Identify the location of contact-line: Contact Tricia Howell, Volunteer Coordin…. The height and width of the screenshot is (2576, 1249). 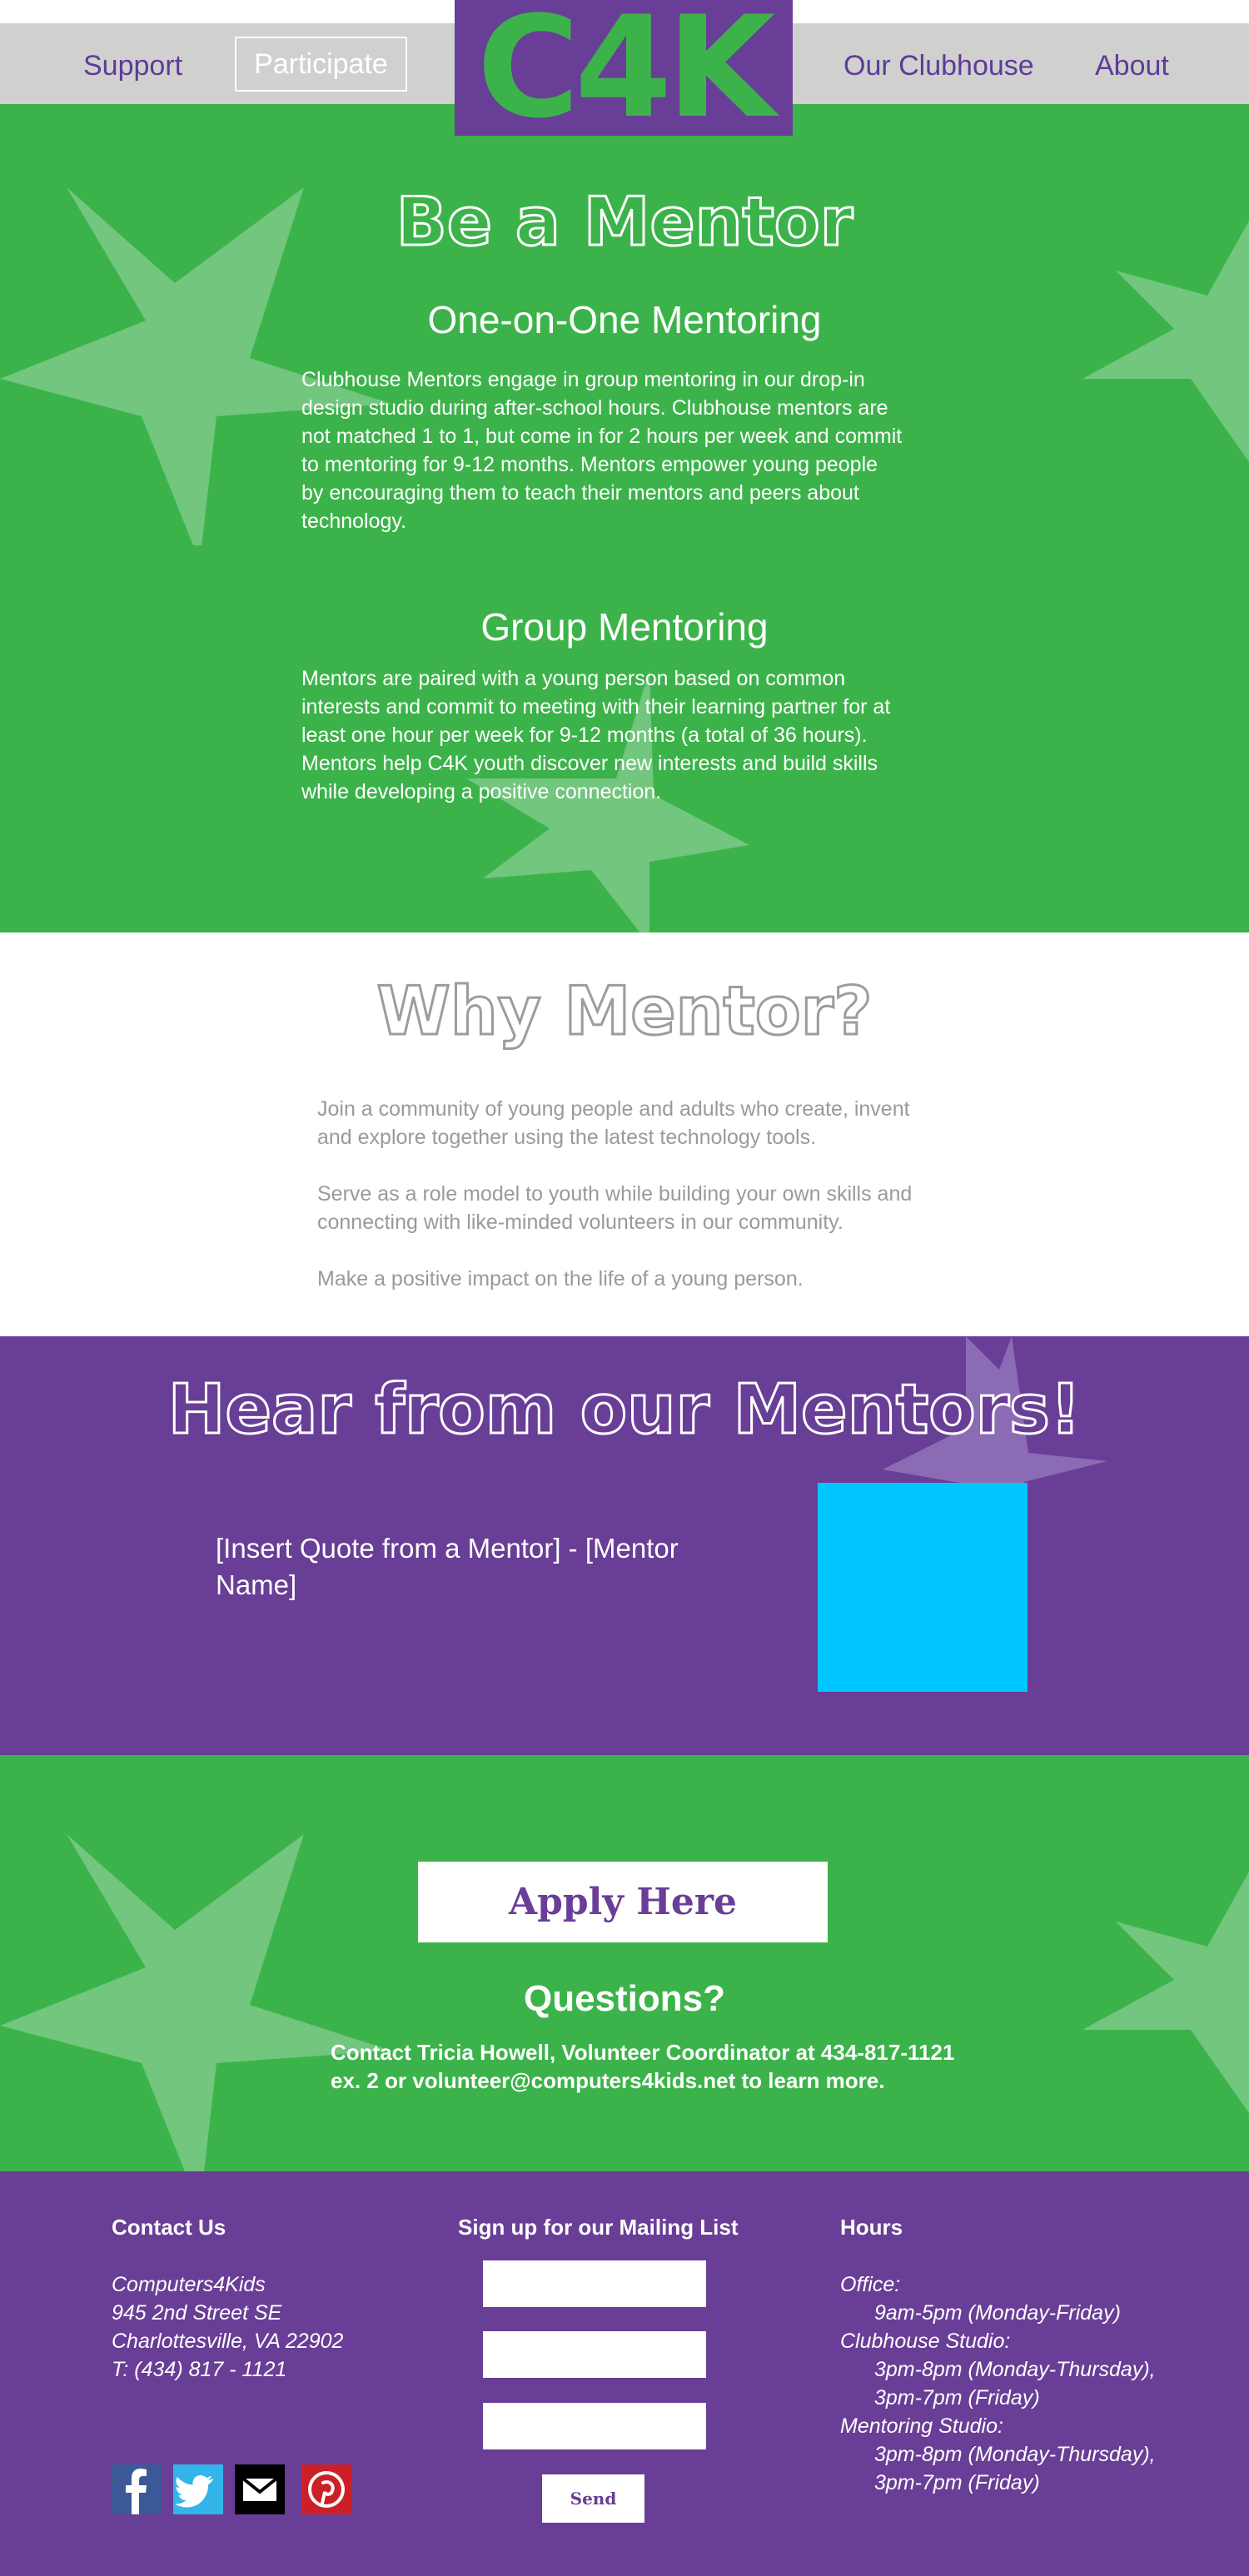
(643, 2052).